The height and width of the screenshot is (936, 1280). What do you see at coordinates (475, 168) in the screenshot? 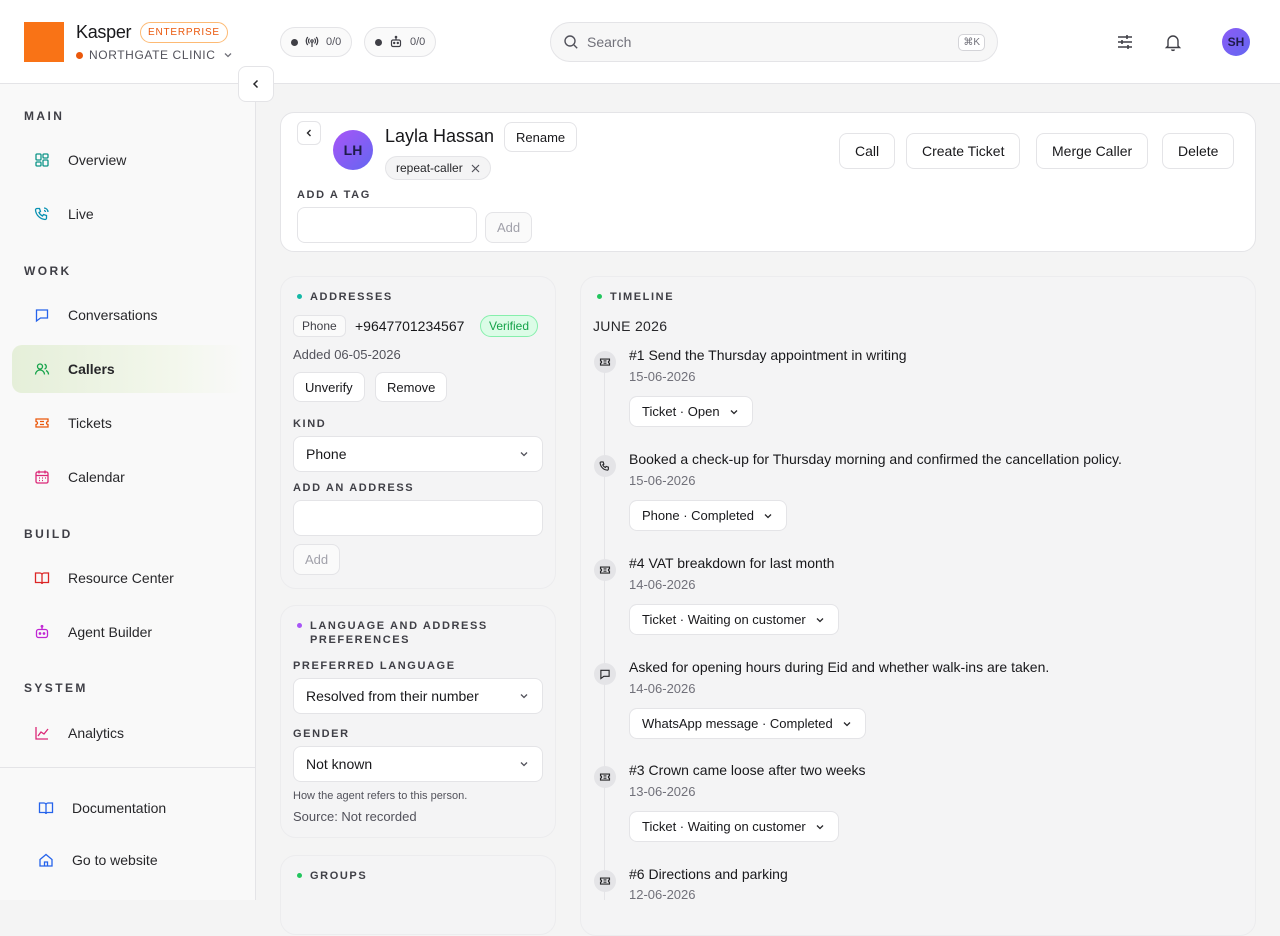
I see `close-icon` at bounding box center [475, 168].